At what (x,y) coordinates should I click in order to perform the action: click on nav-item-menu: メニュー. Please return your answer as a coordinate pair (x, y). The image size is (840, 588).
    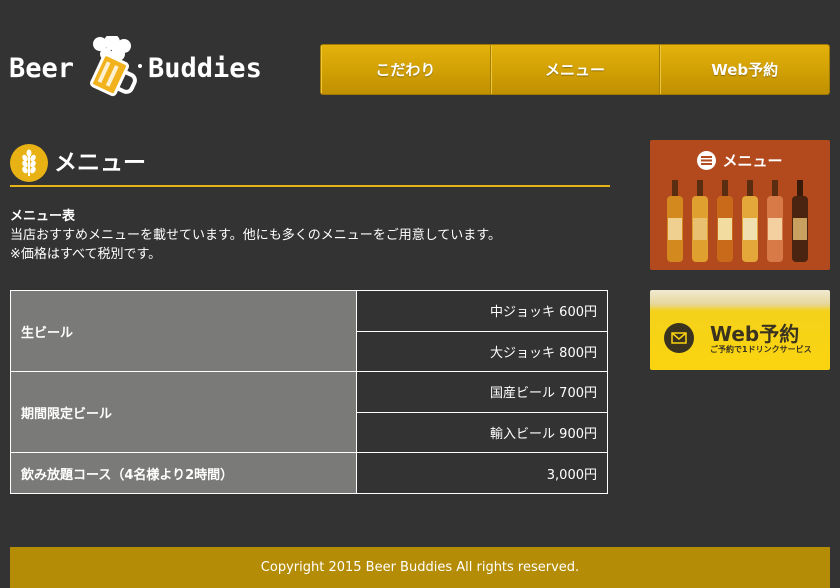
    Looking at the image, I should click on (576, 69).